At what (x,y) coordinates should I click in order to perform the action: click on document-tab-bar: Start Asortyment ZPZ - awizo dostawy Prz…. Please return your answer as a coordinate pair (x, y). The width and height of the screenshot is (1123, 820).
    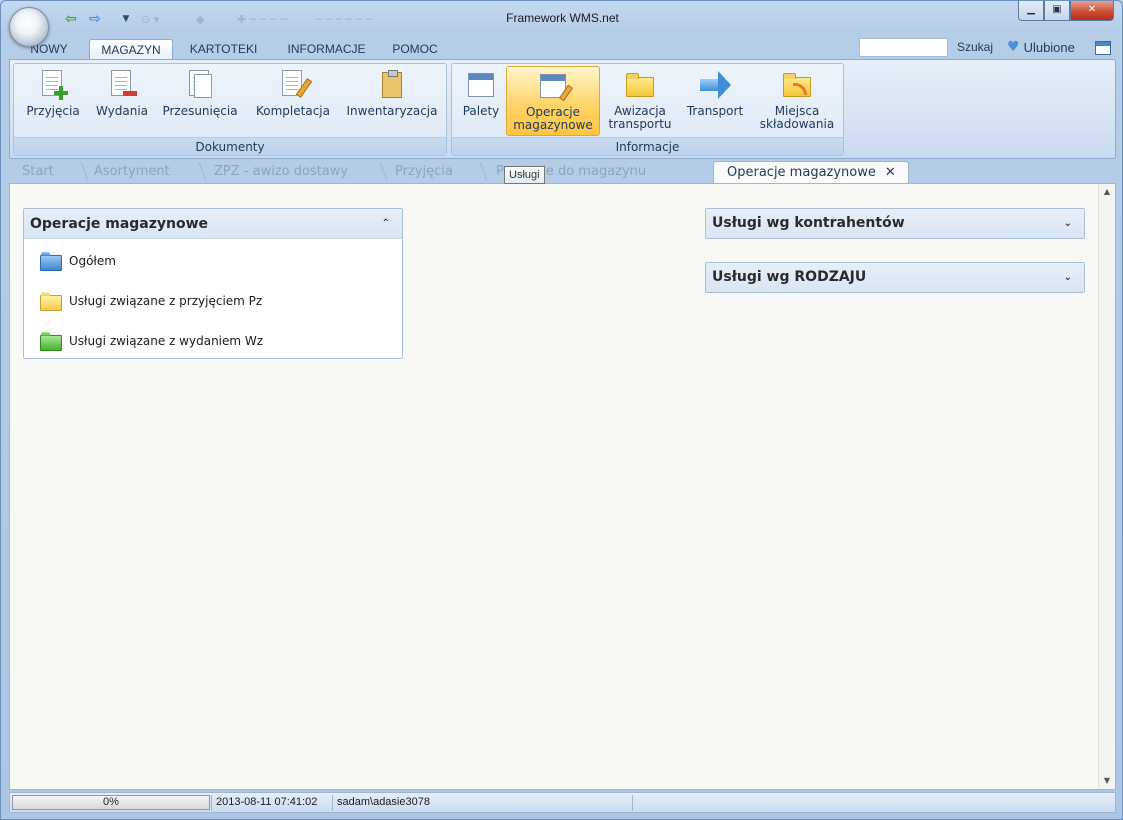
    Looking at the image, I should click on (562, 172).